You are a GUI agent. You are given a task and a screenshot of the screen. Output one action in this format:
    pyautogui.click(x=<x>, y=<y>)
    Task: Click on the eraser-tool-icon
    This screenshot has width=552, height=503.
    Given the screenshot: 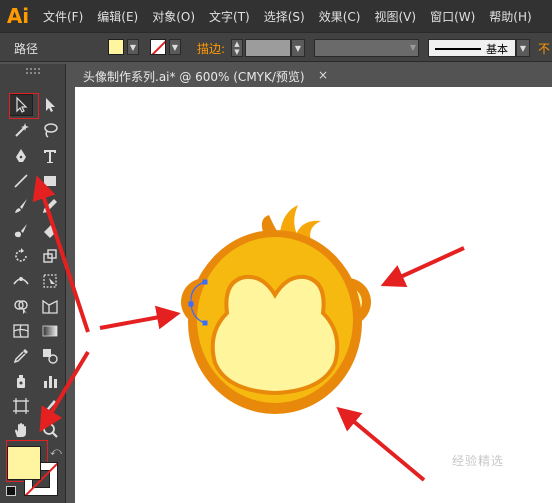 What is the action you would take?
    pyautogui.click(x=50, y=231)
    